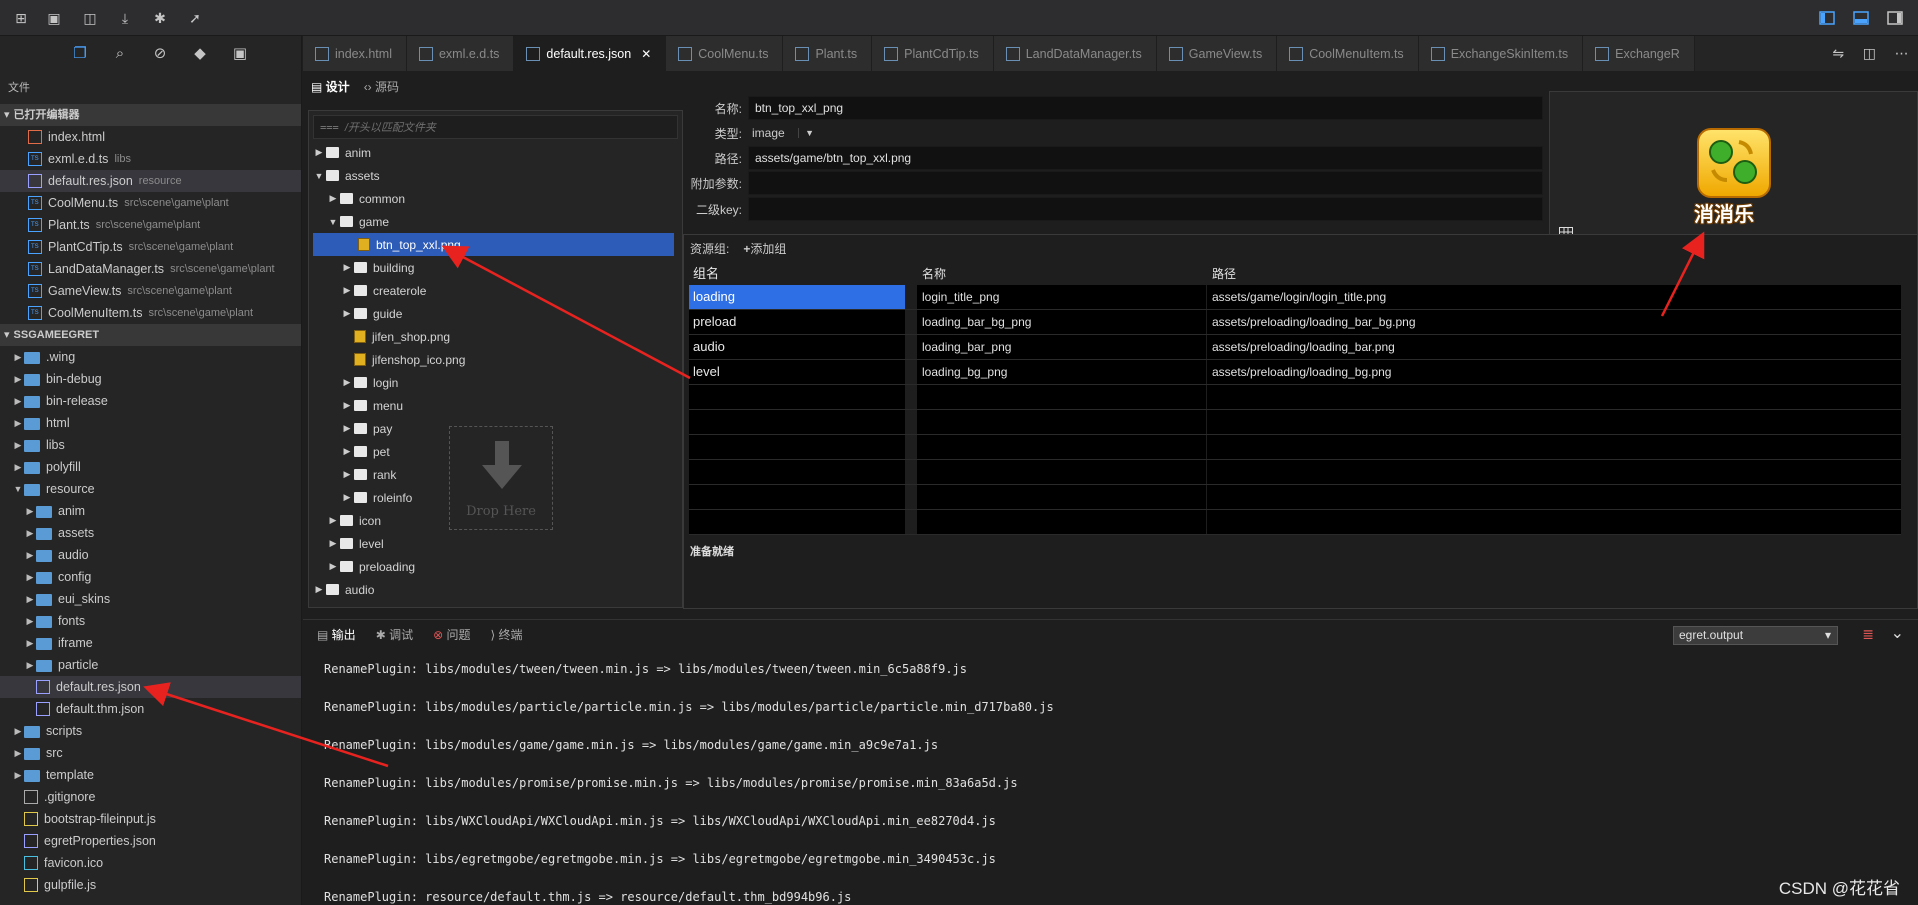 The width and height of the screenshot is (1918, 905). What do you see at coordinates (150, 269) in the screenshot?
I see `open-editor-item: LandDataManager.ts src\scene\game\plant` at bounding box center [150, 269].